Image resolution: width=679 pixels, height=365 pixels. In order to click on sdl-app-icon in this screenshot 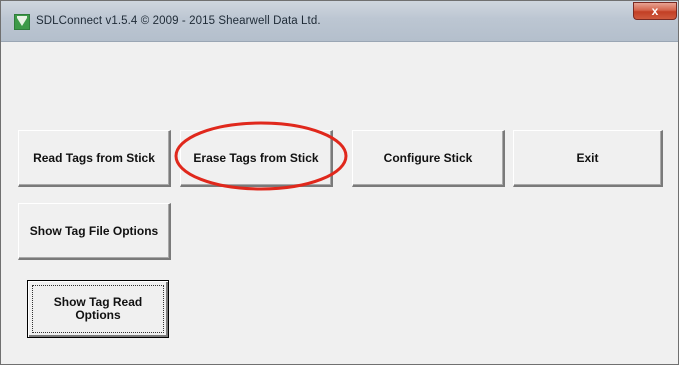, I will do `click(22, 22)`.